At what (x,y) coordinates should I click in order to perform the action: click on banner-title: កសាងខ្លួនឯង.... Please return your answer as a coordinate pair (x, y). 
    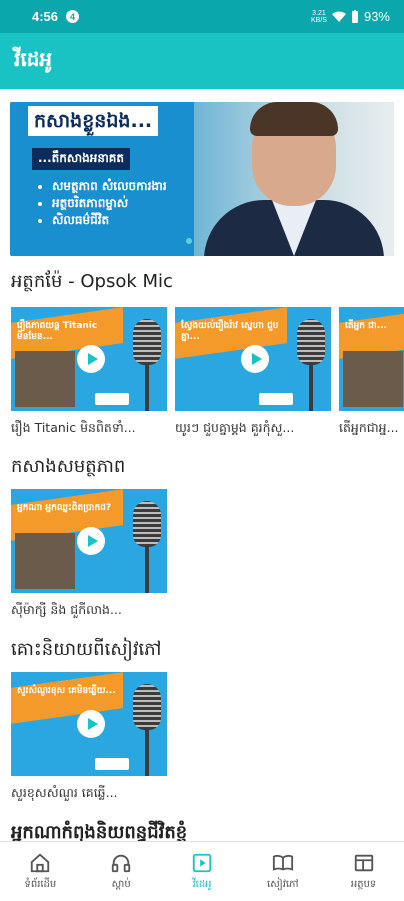
    Looking at the image, I should click on (93, 121).